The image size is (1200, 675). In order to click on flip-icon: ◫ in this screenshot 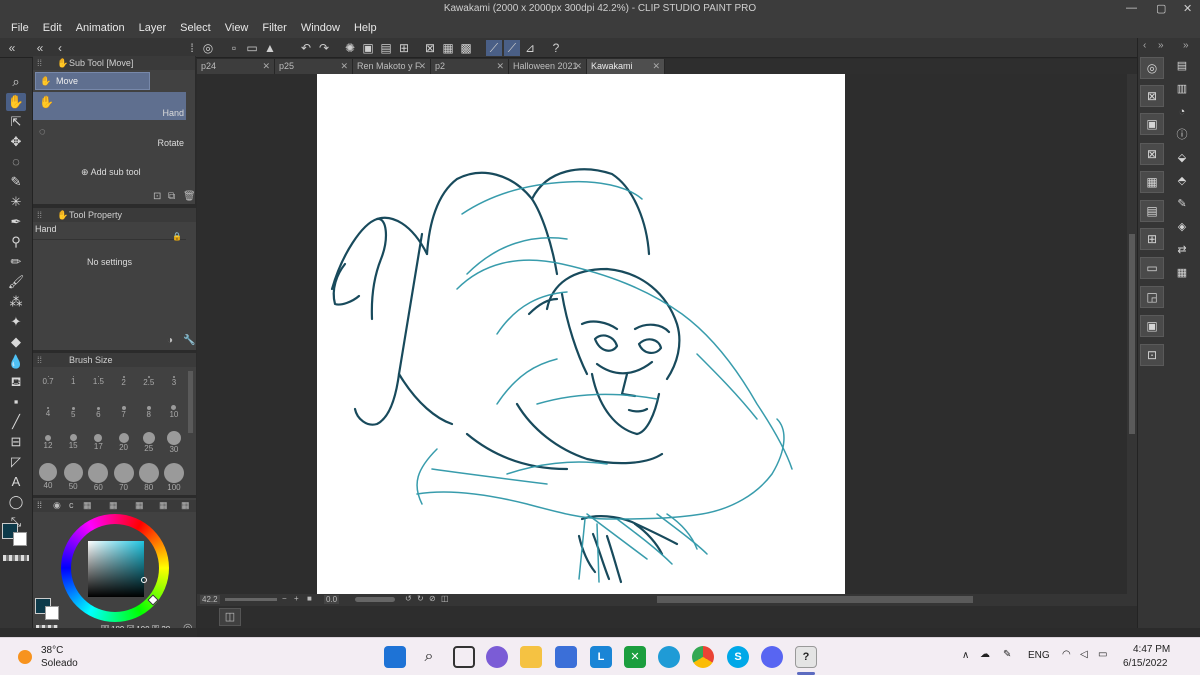, I will do `click(445, 598)`.